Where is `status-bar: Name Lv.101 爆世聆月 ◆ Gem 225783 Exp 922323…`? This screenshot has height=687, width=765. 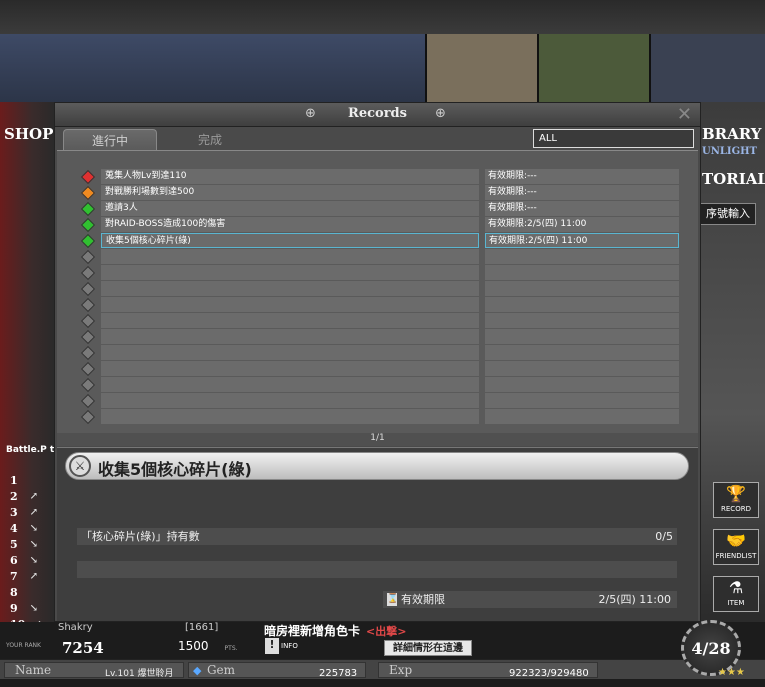 status-bar: Name Lv.101 爆世聆月 ◆ Gem 225783 Exp 922323… is located at coordinates (382, 669).